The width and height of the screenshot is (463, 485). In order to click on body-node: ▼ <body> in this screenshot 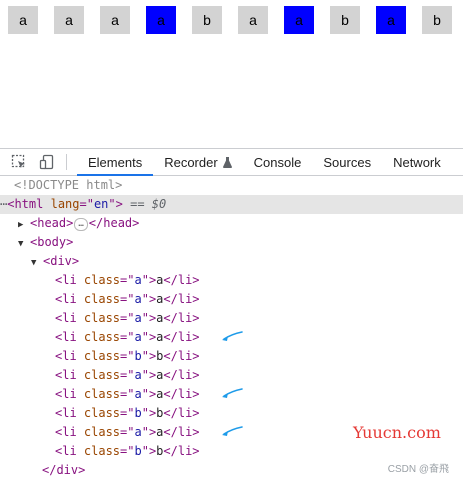, I will do `click(231, 242)`.